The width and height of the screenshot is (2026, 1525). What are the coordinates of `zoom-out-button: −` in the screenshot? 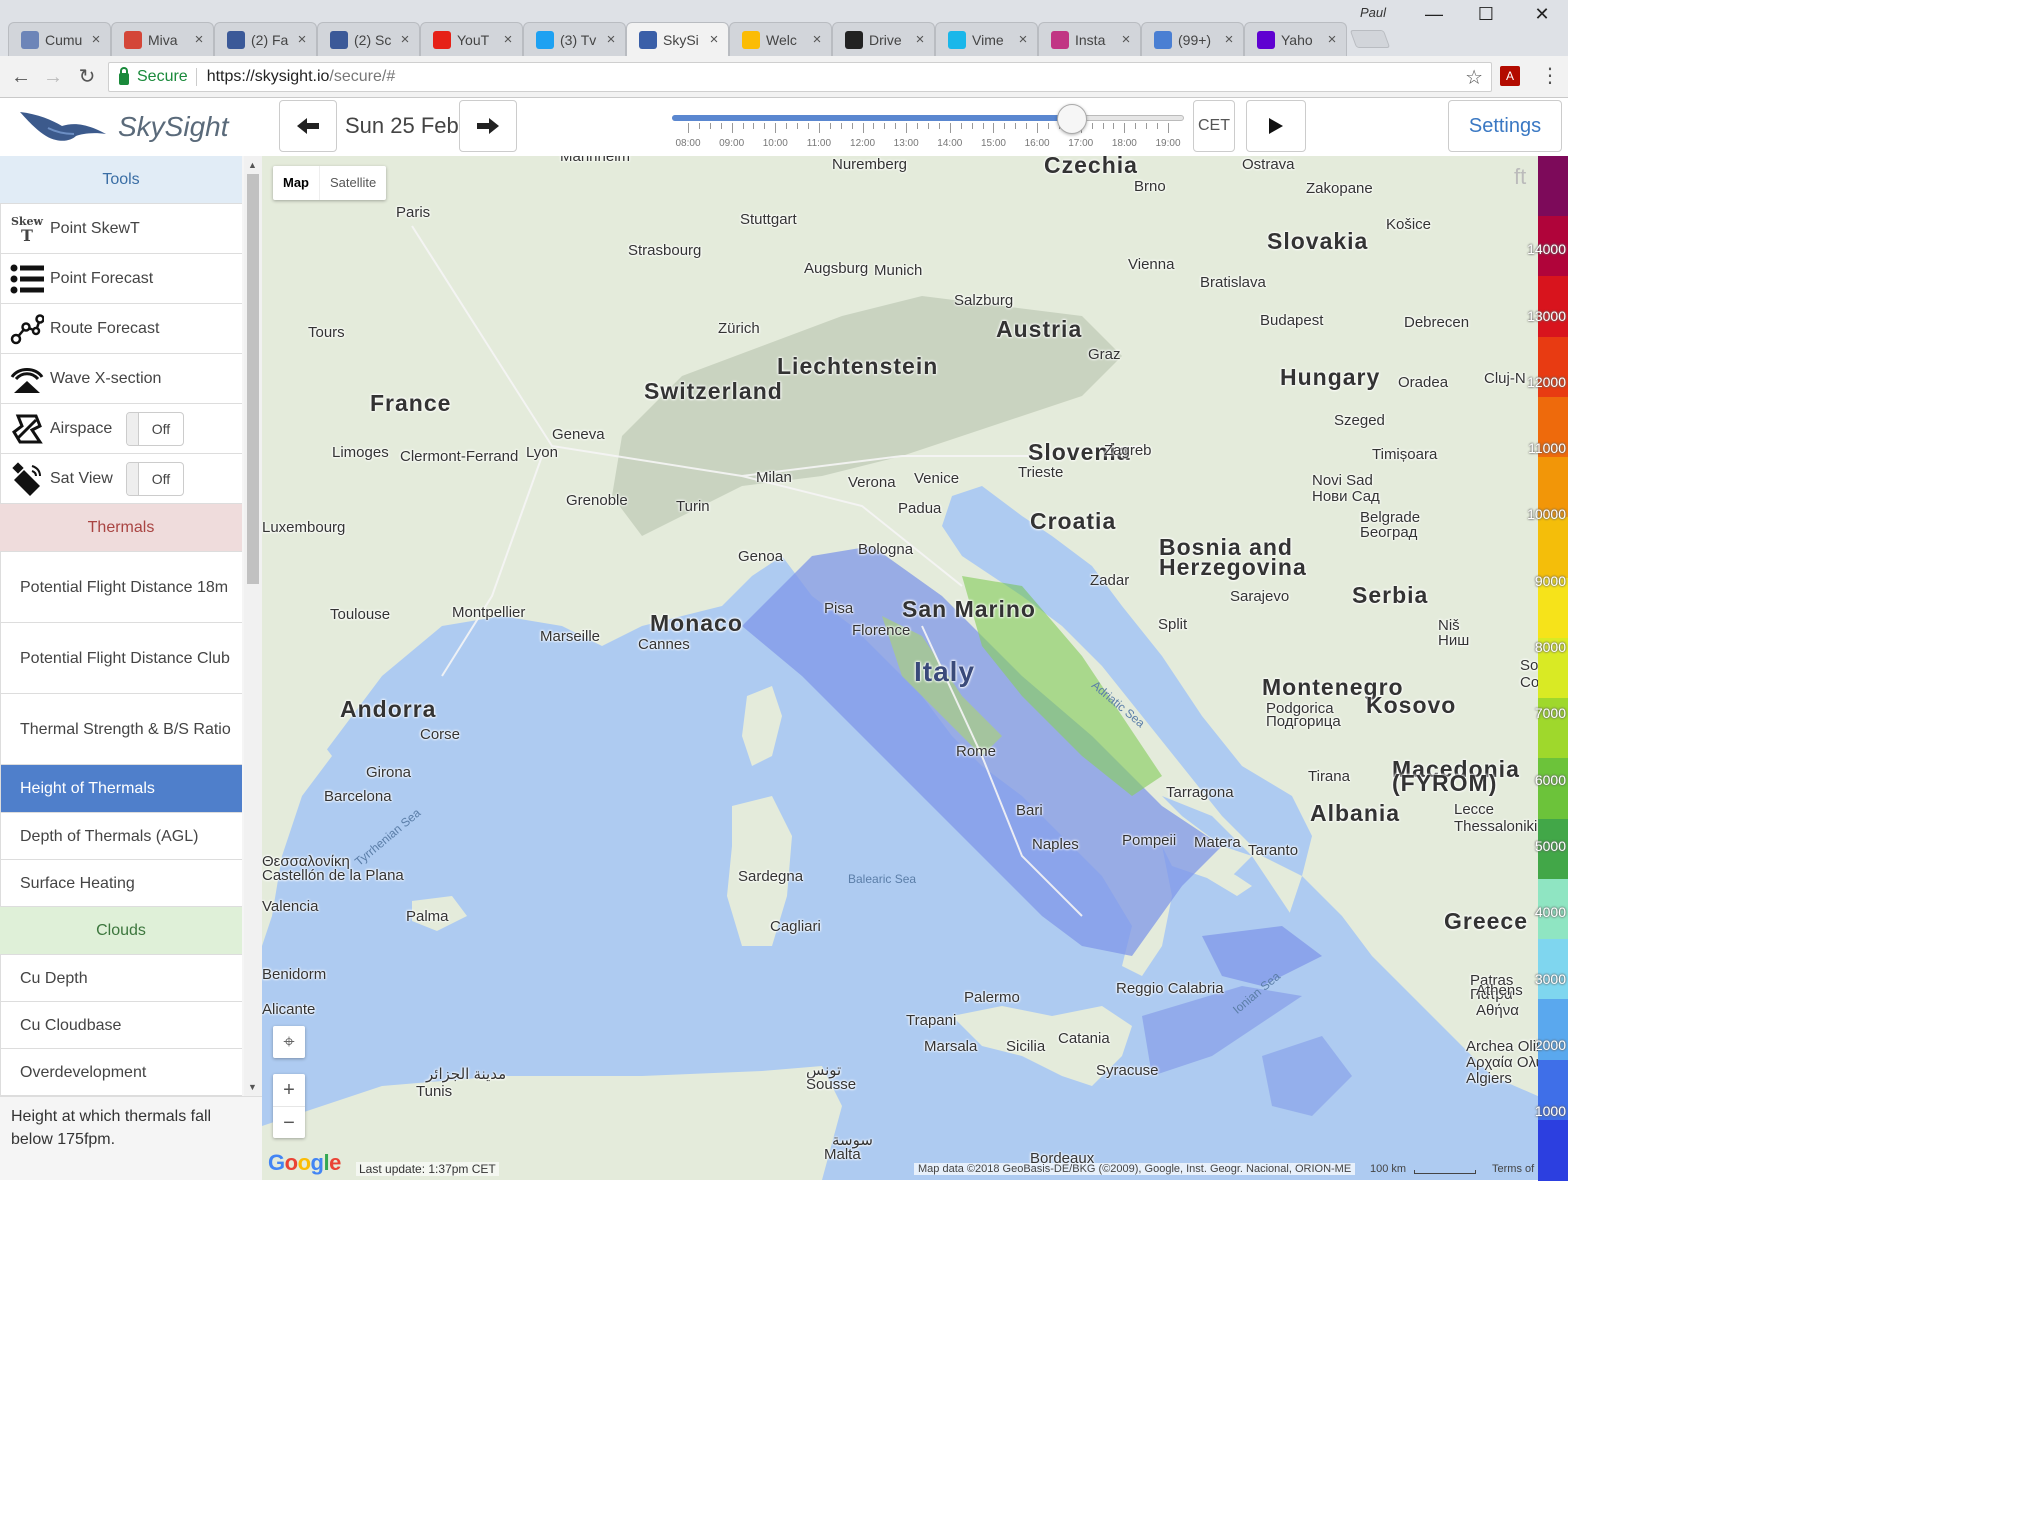 It's located at (289, 1122).